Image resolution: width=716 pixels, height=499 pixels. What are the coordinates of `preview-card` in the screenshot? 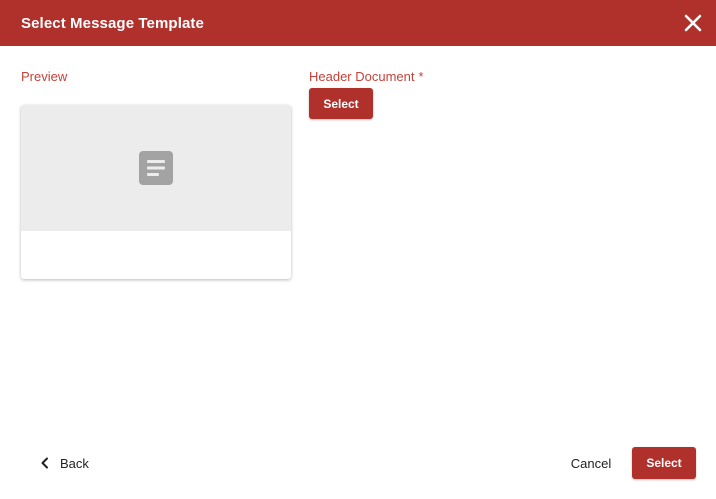 It's located at (156, 192).